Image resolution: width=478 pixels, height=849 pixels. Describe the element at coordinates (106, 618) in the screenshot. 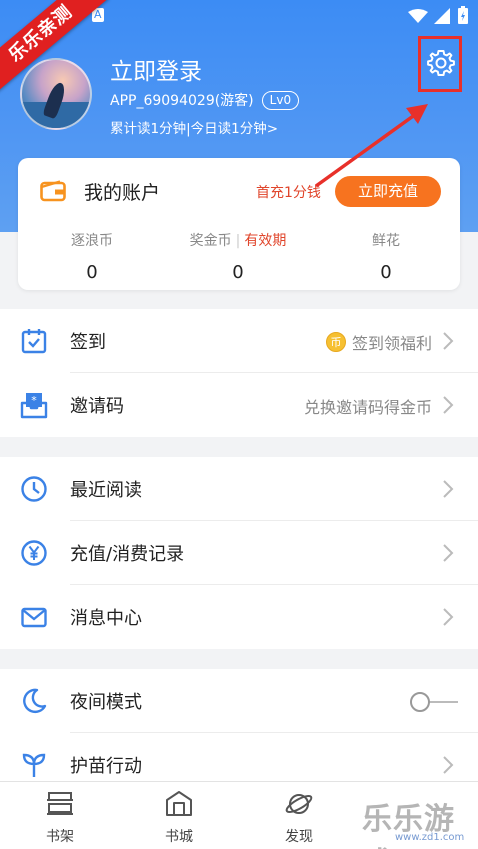

I see `menu-label: 消息中心` at that location.